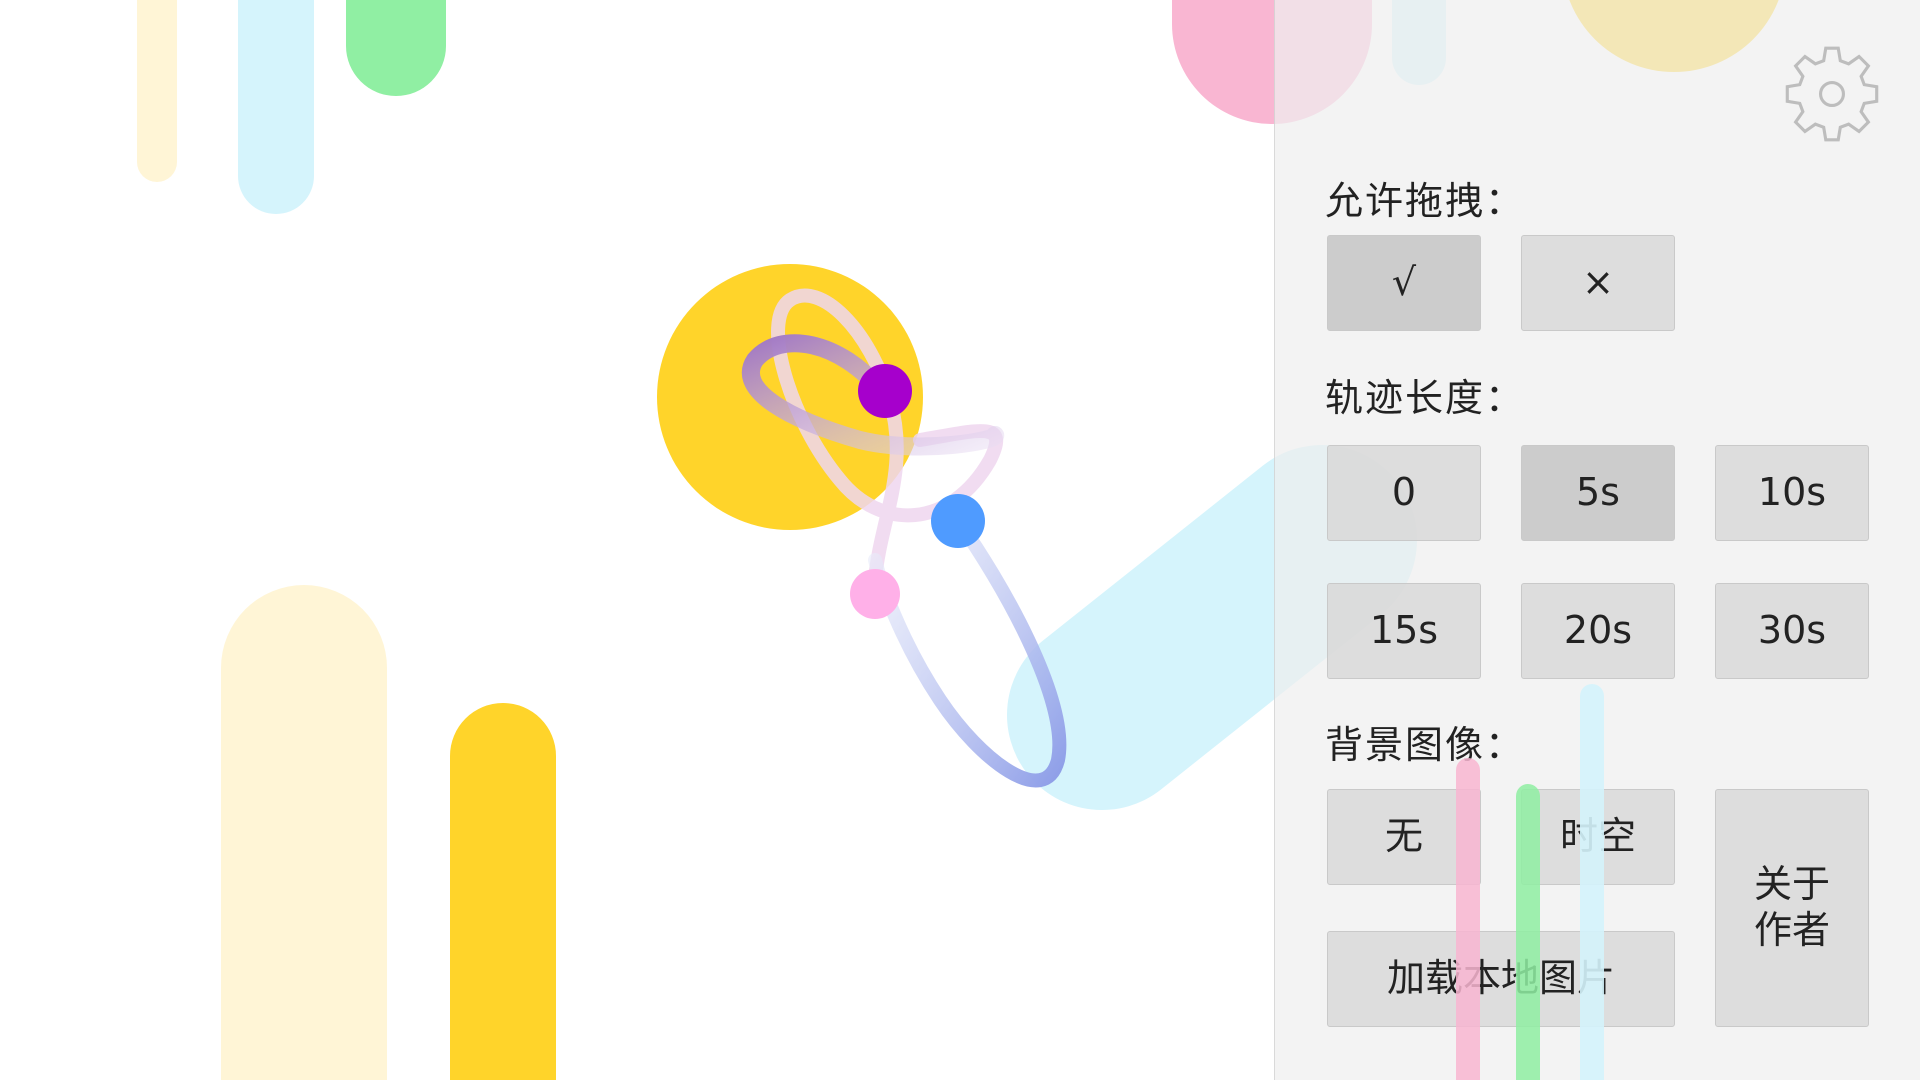  I want to click on blue-body-trail, so click(967, 651).